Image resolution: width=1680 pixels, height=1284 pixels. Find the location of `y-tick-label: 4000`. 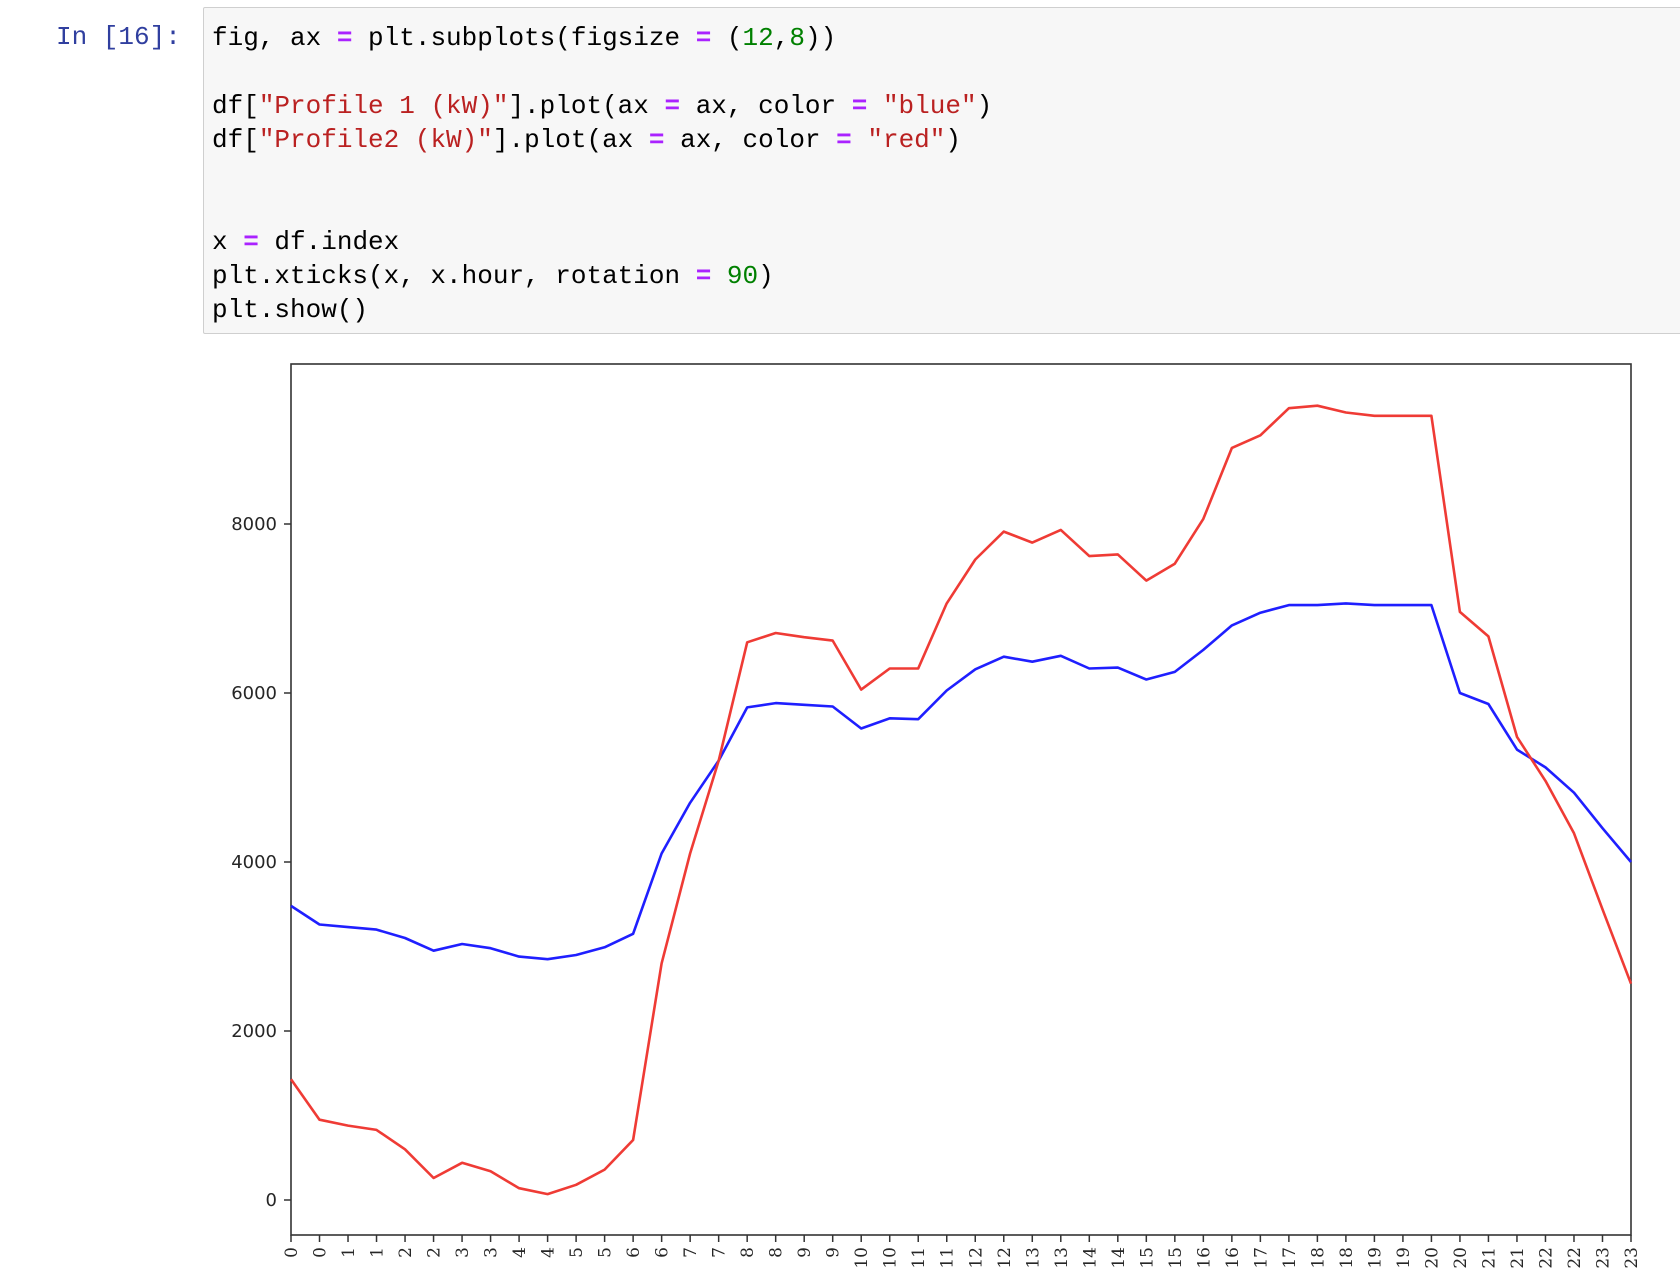

y-tick-label: 4000 is located at coordinates (254, 862).